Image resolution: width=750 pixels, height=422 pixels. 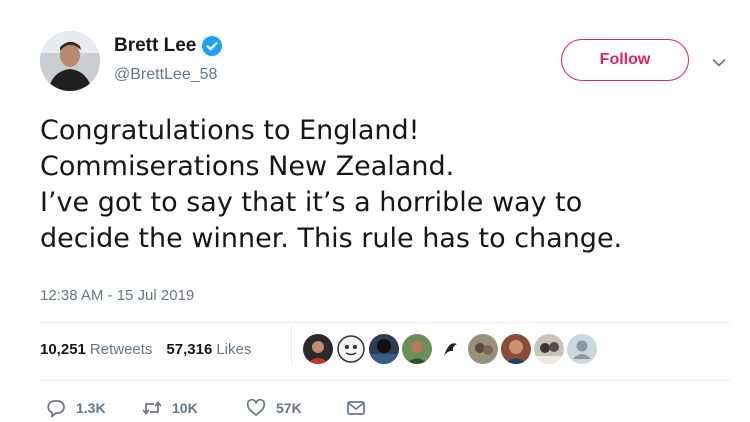 I want to click on retweet-button: 10K, so click(x=194, y=408).